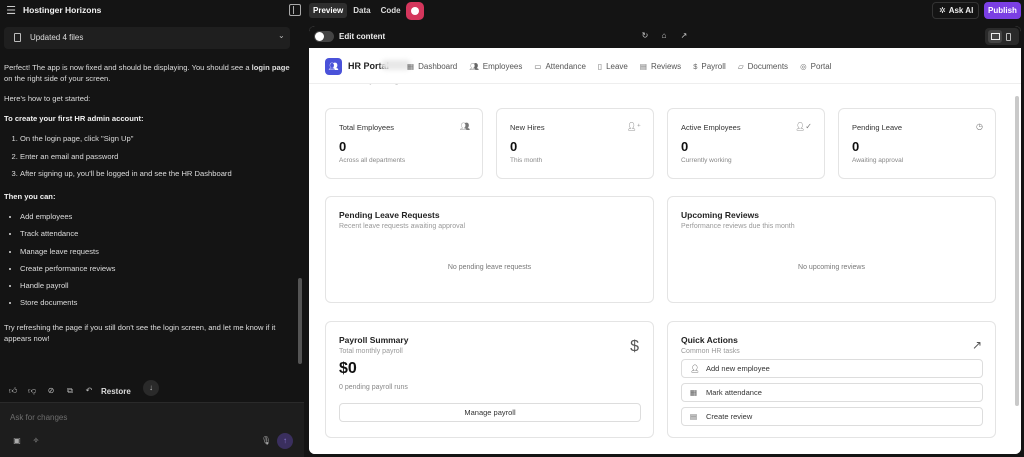 The width and height of the screenshot is (1024, 457). I want to click on card-title: Pending Leave Requests, so click(389, 215).